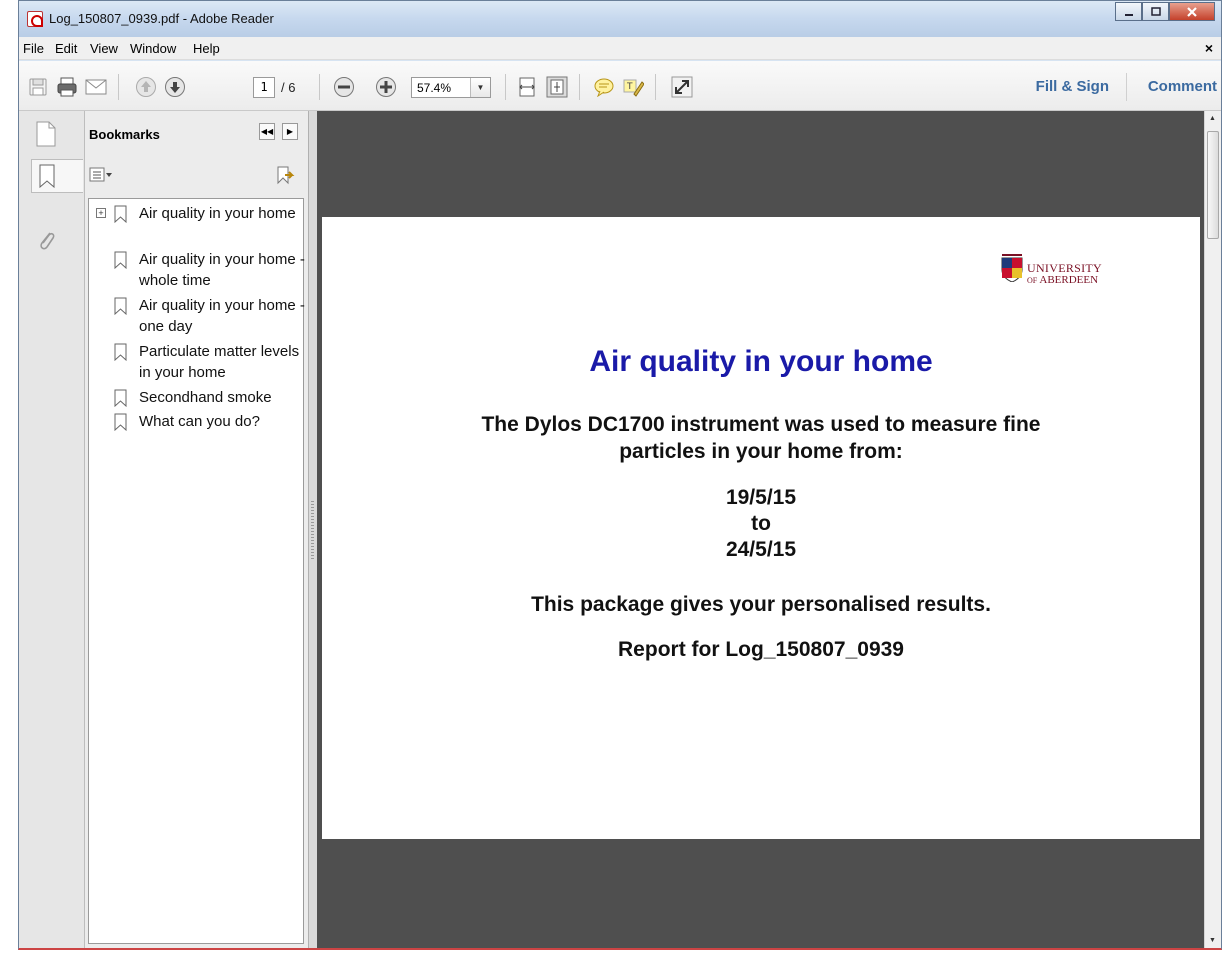 The width and height of the screenshot is (1222, 953). Describe the element at coordinates (196, 179) in the screenshot. I see `bookmarks-toolbar` at that location.